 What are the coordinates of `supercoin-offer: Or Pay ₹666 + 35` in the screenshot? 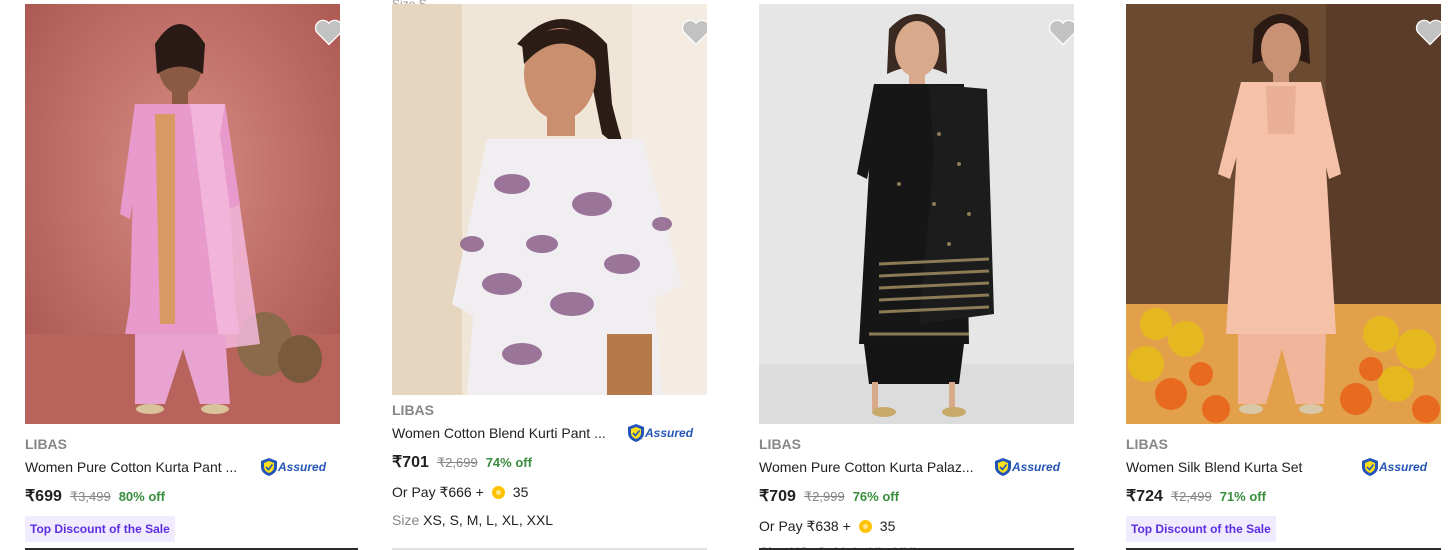 It's located at (562, 492).